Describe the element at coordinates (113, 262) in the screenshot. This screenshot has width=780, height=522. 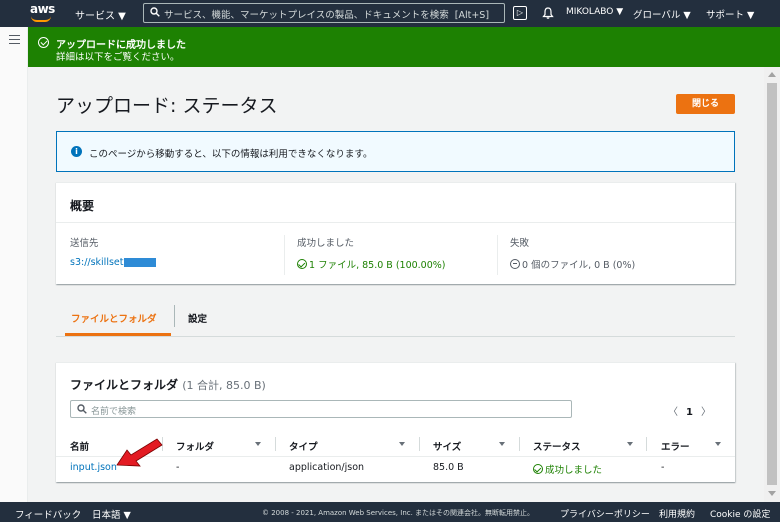
I see `destination-link: s3://skillset` at that location.